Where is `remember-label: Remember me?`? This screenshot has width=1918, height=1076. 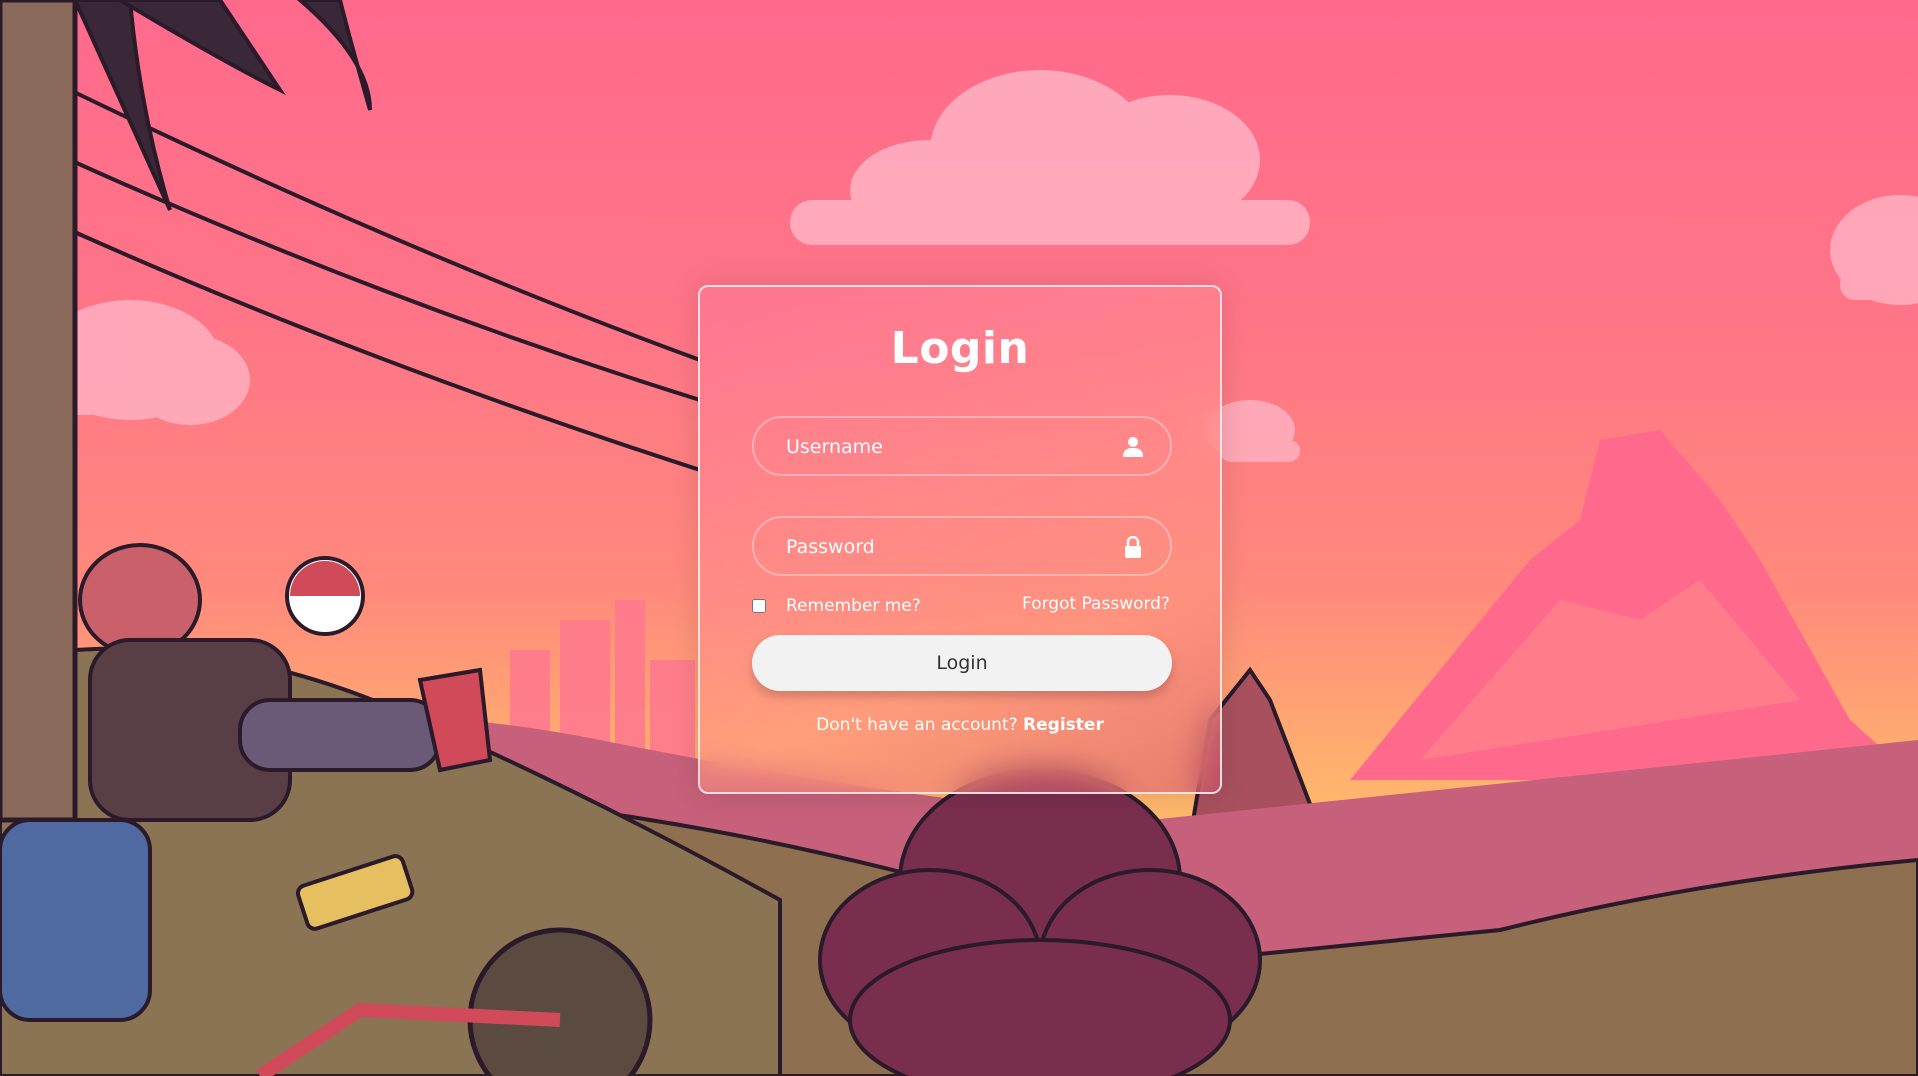 remember-label: Remember me? is located at coordinates (853, 606).